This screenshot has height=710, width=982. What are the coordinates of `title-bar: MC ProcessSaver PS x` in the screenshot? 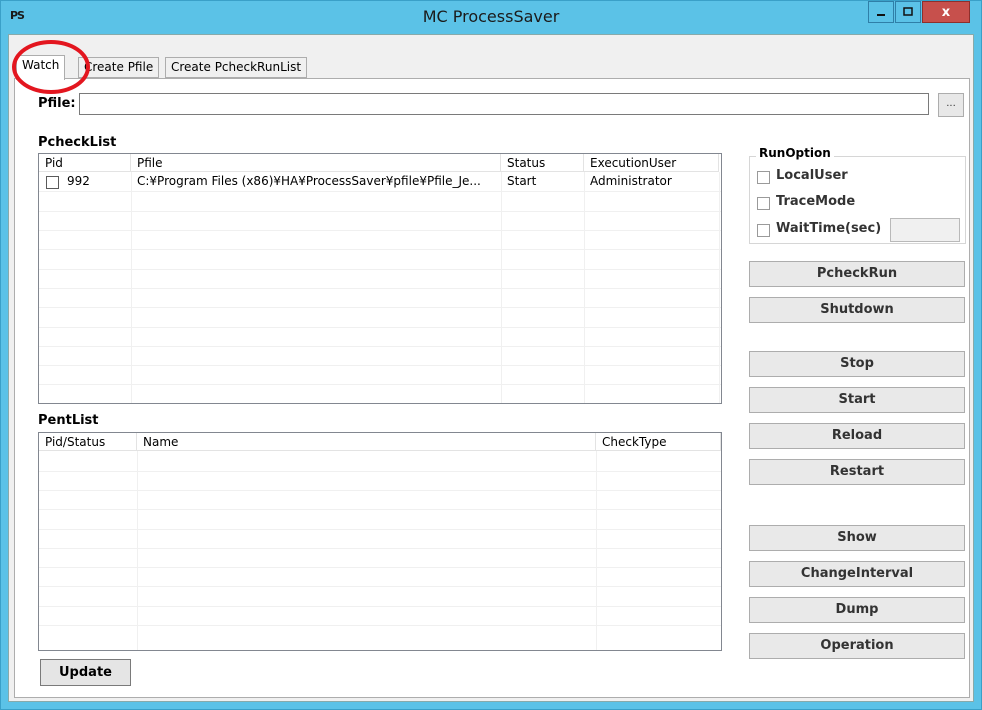 It's located at (491, 17).